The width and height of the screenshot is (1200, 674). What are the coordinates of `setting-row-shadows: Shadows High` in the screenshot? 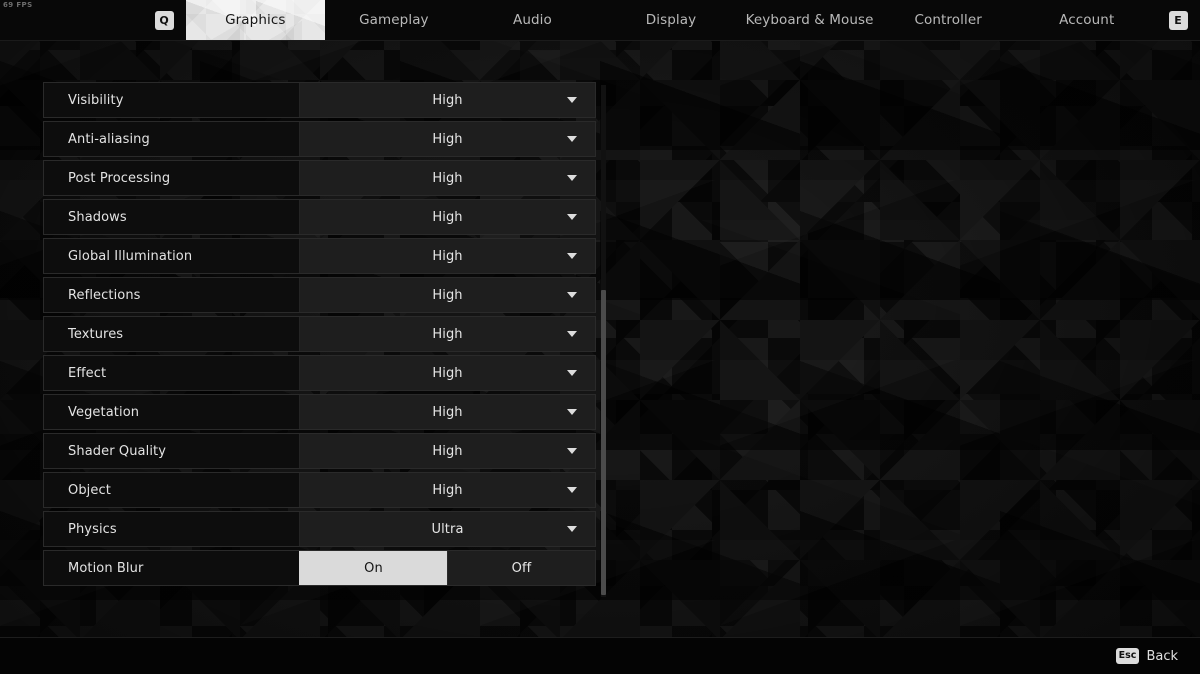 It's located at (319, 217).